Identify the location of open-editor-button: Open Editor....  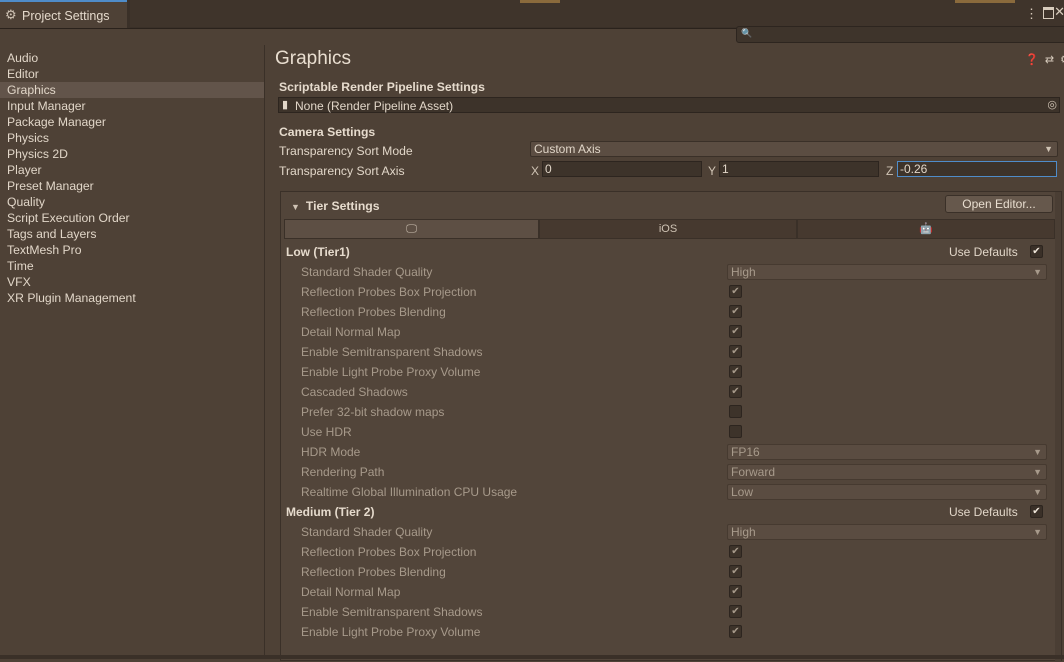
(999, 204).